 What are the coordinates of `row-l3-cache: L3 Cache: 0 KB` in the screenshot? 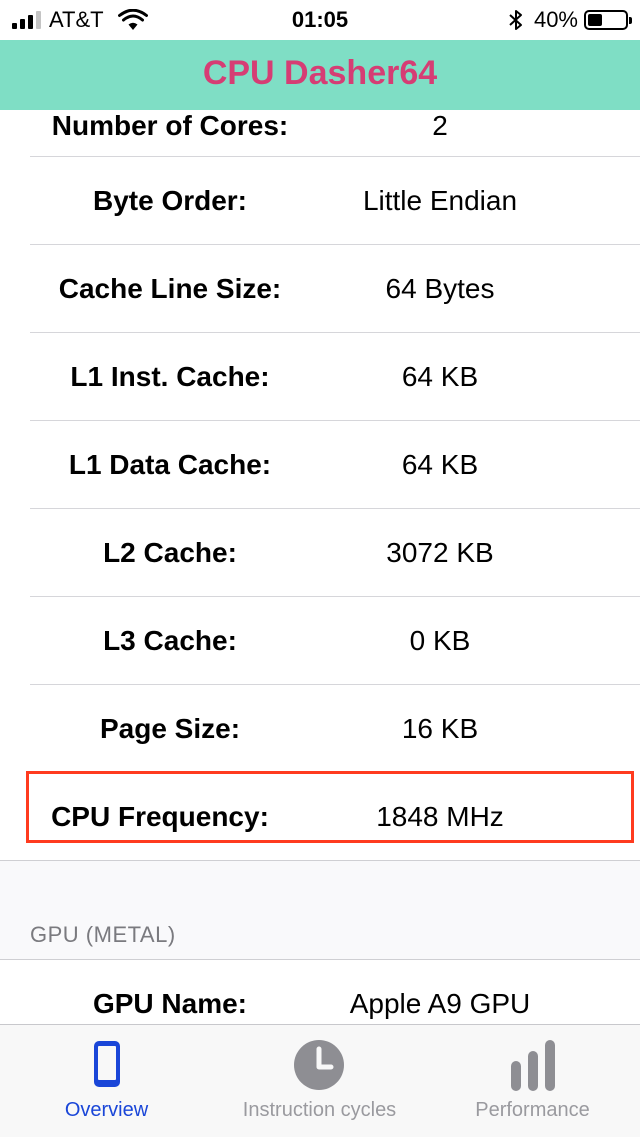 It's located at (320, 641).